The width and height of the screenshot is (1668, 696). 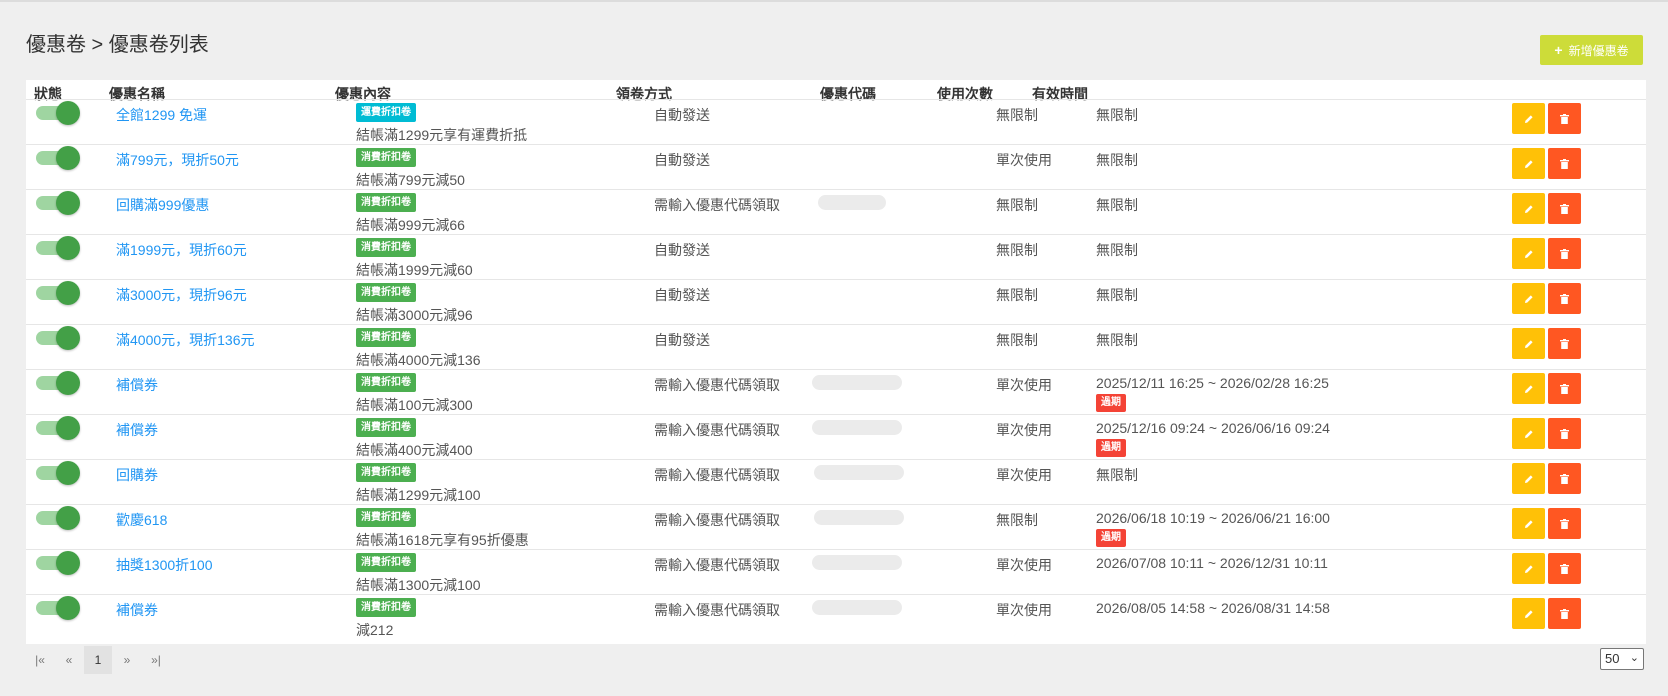 What do you see at coordinates (69, 660) in the screenshot?
I see `page-prev-button: «` at bounding box center [69, 660].